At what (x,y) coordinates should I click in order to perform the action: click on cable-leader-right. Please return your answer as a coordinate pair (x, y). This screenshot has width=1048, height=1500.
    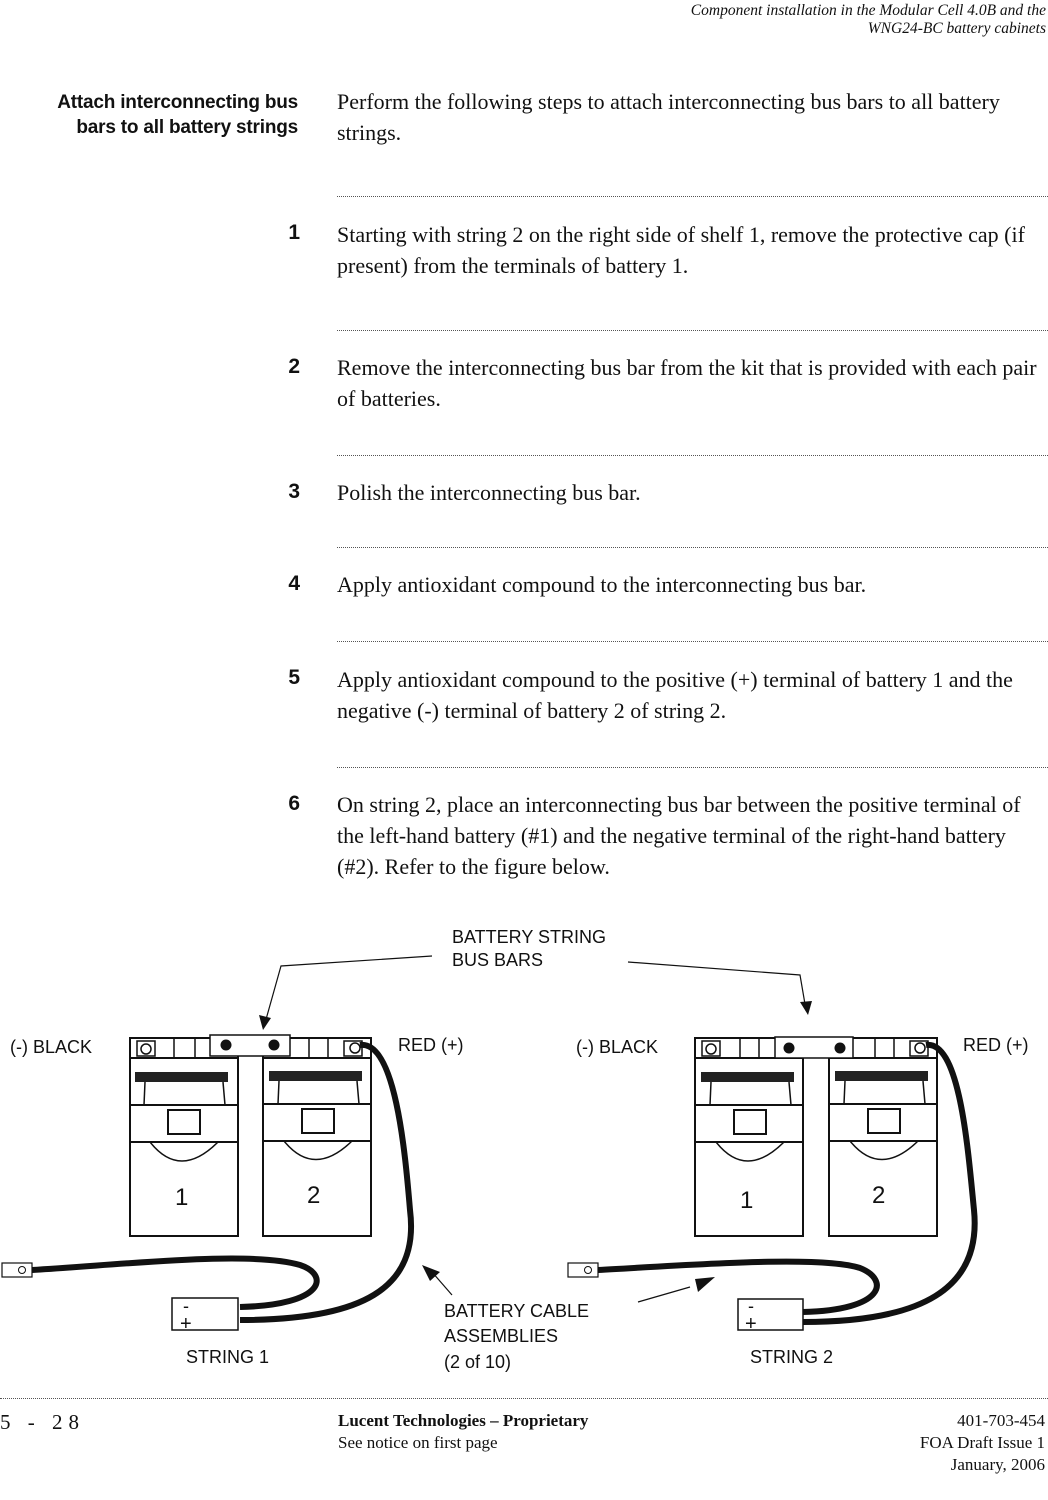
    Looking at the image, I should click on (664, 1294).